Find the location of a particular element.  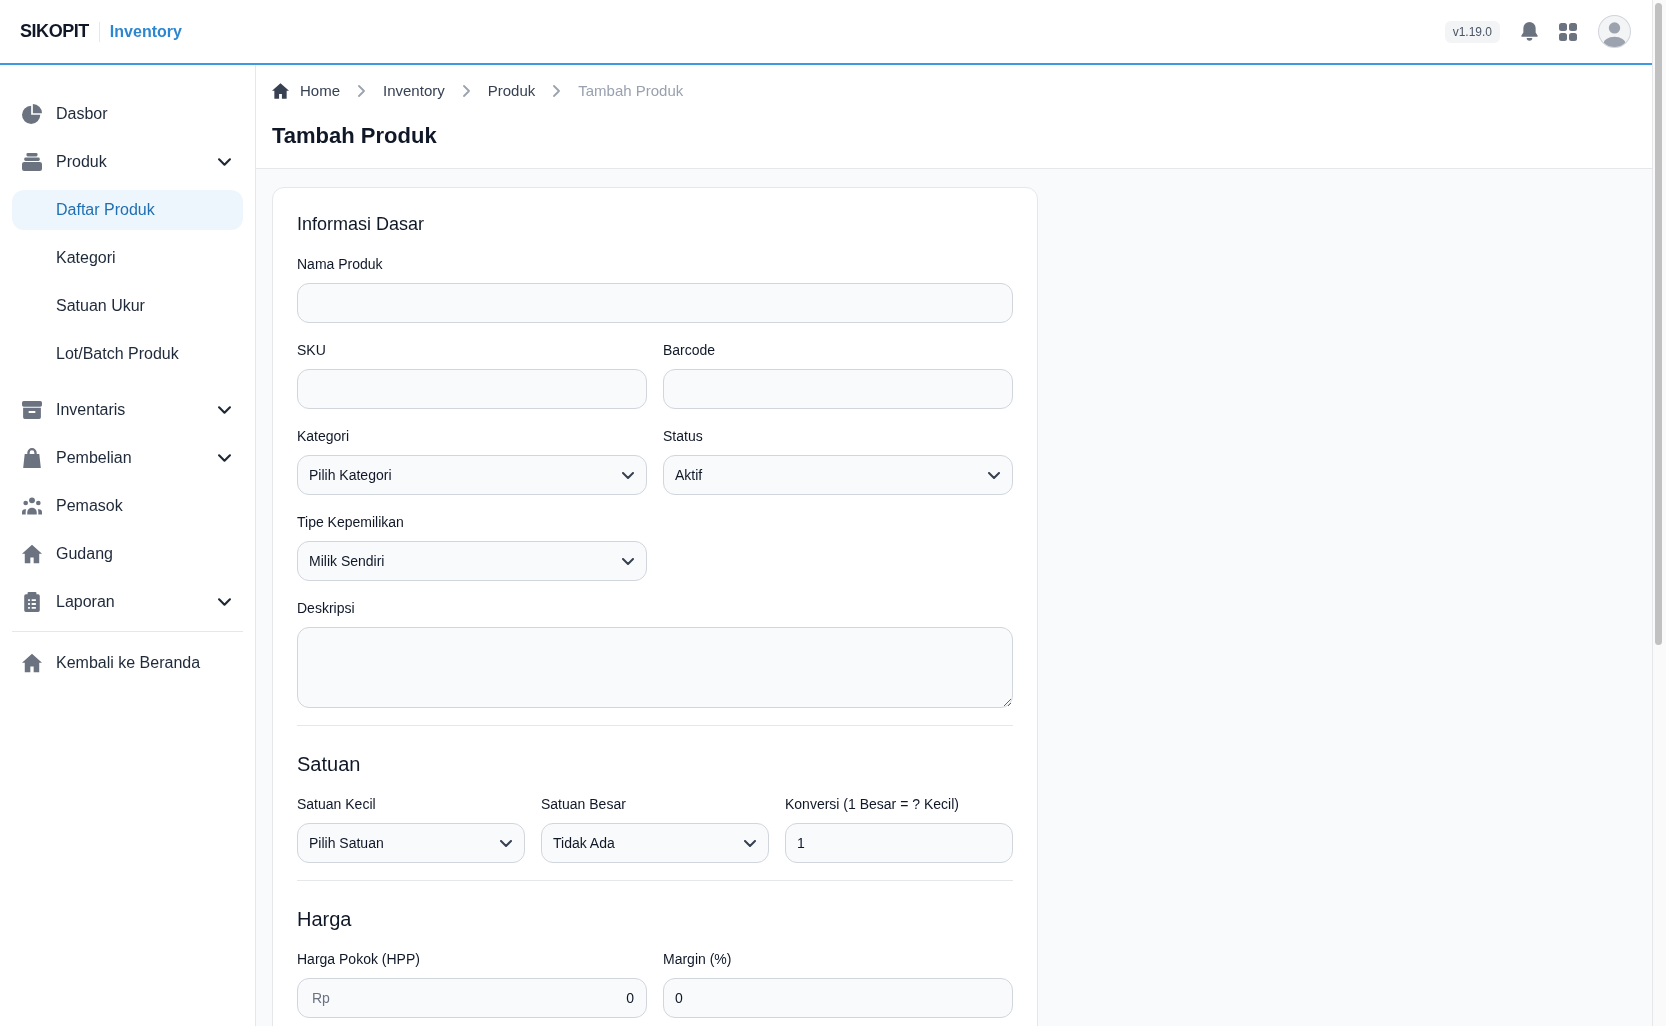

field-label: Satuan Kecil is located at coordinates (337, 804).